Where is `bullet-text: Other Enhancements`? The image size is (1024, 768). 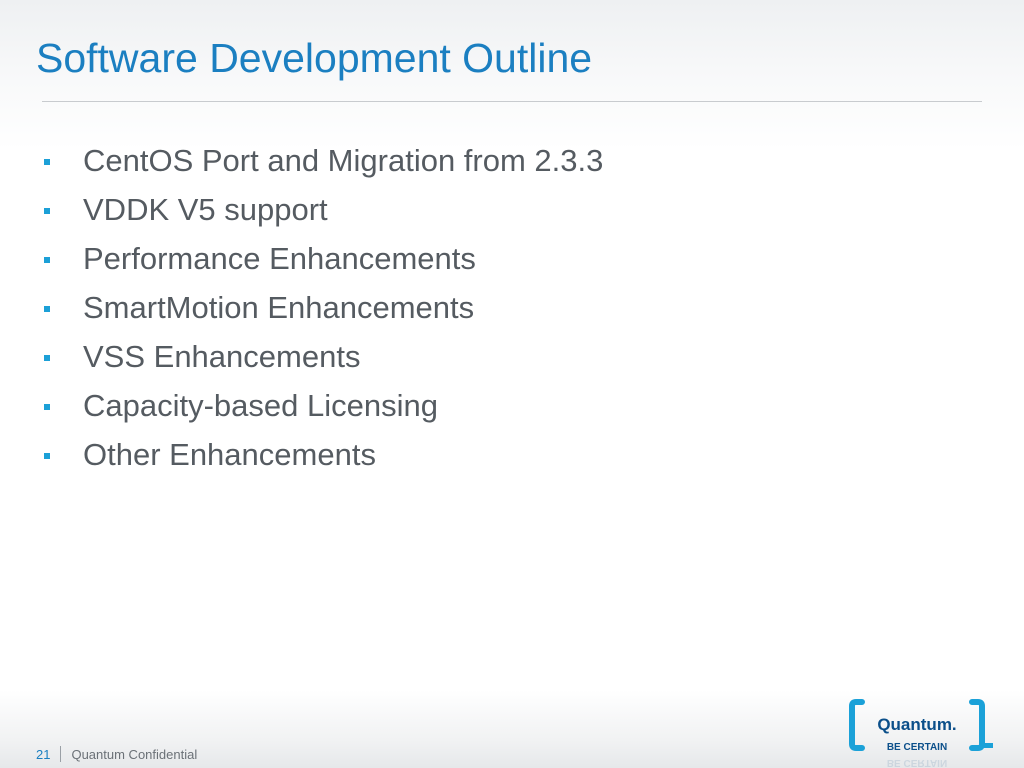
bullet-text: Other Enhancements is located at coordinates (229, 454).